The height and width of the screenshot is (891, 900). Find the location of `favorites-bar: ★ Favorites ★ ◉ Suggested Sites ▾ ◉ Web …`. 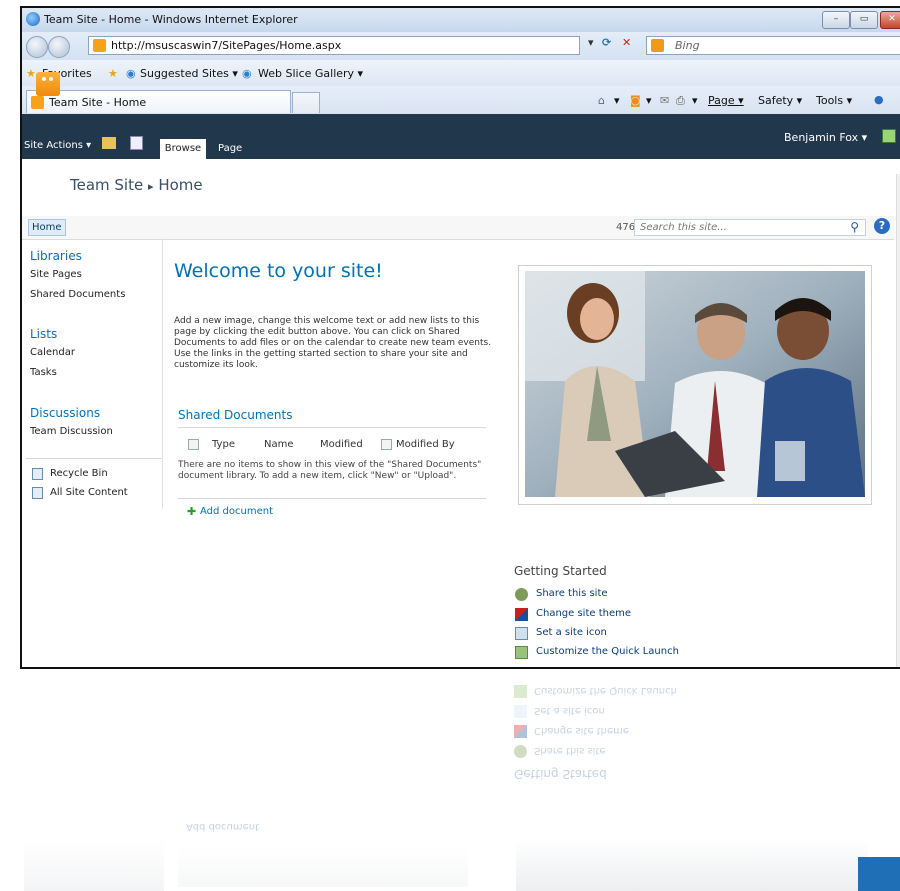

favorites-bar: ★ Favorites ★ ◉ Suggested Sites ▾ ◉ Web … is located at coordinates (461, 73).